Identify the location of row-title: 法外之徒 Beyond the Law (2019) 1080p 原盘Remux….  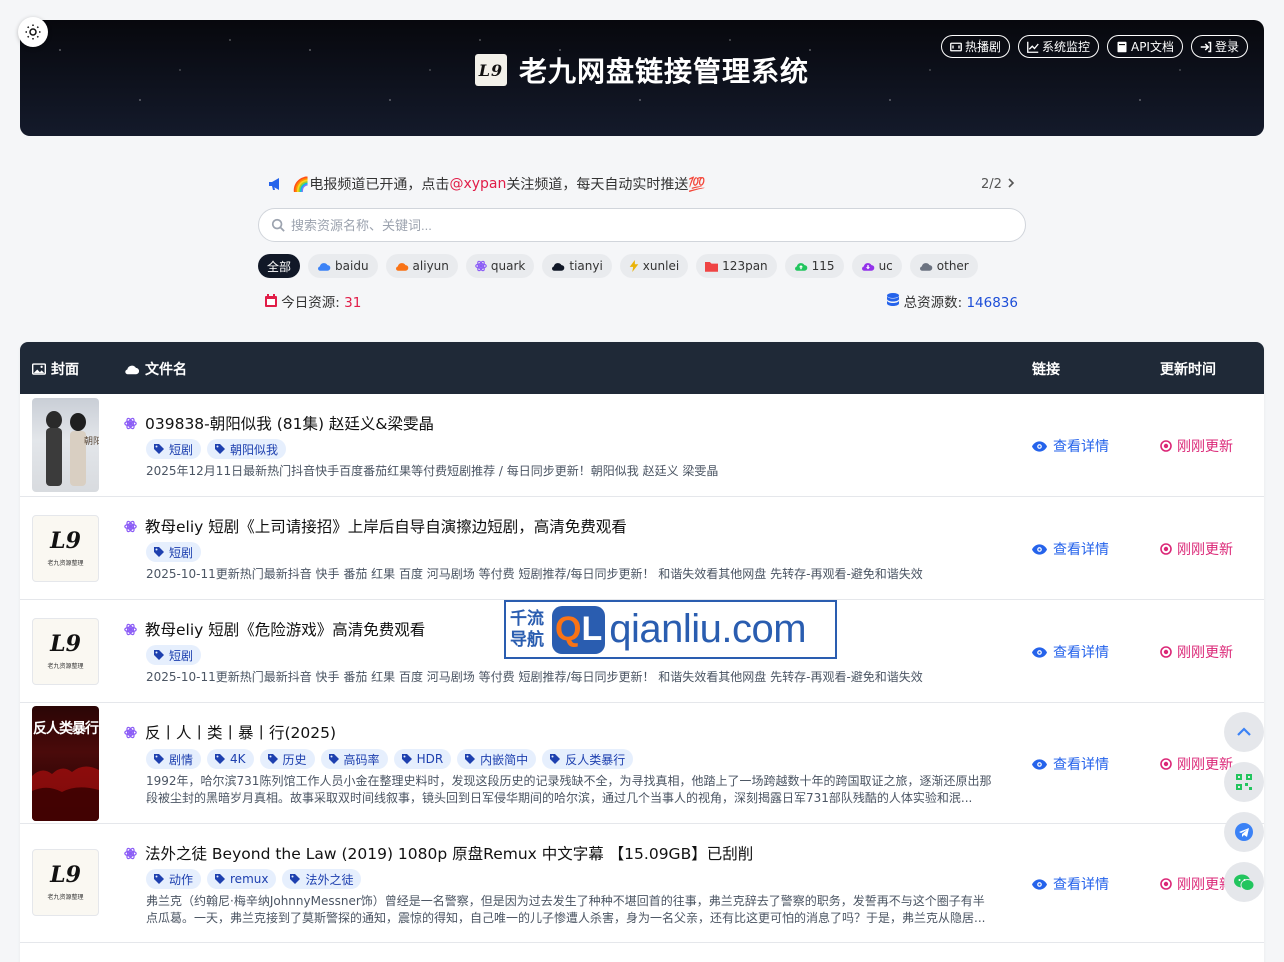
(438, 853).